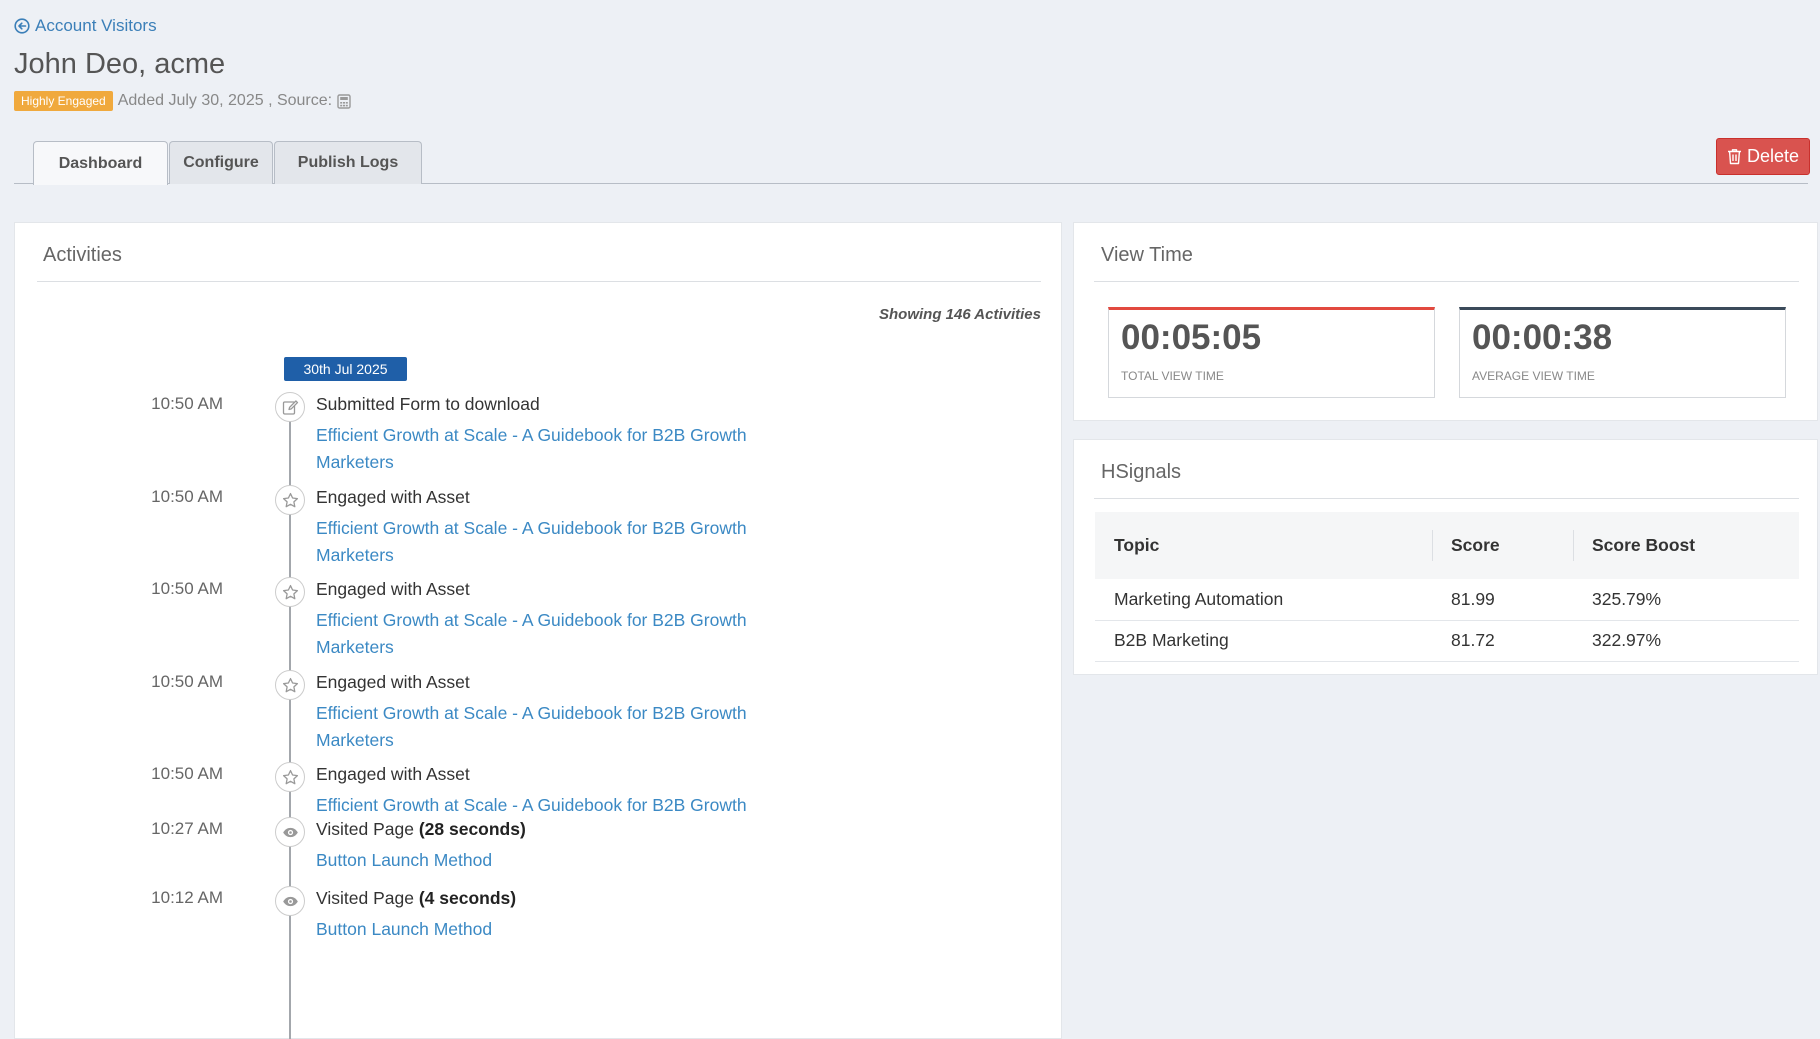 The height and width of the screenshot is (1039, 1820). What do you see at coordinates (120, 64) in the screenshot?
I see `page-title: John Deo, acme` at bounding box center [120, 64].